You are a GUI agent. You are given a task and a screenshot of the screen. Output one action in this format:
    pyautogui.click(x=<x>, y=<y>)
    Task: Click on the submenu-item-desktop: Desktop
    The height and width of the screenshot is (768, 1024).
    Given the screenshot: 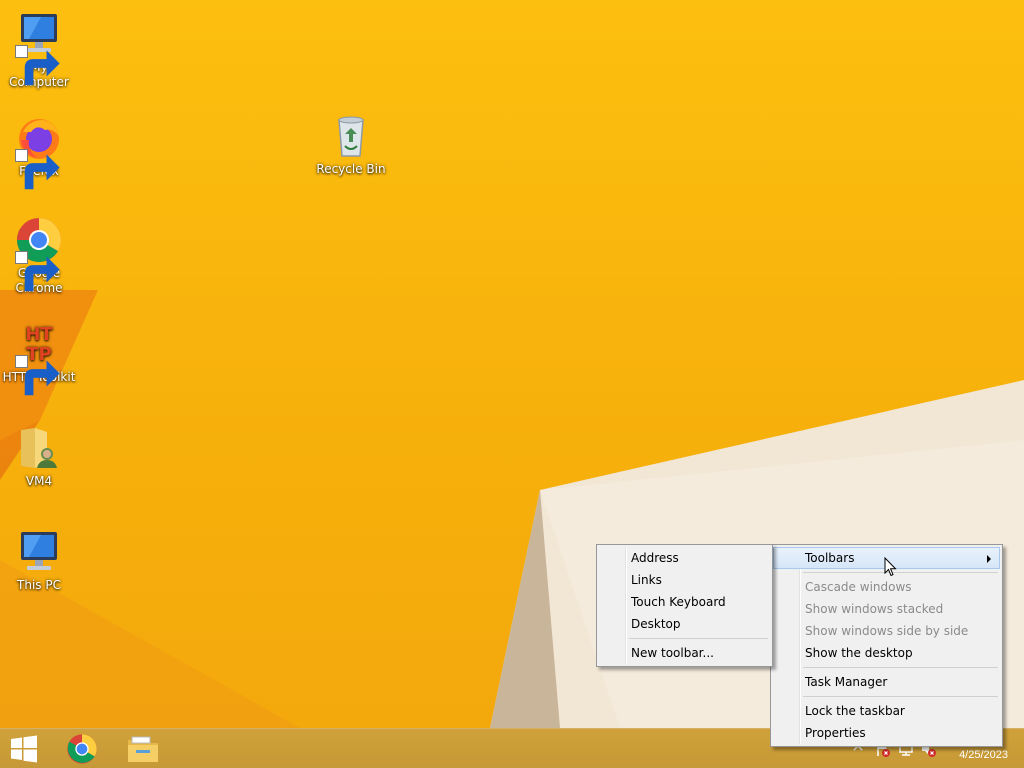 What is the action you would take?
    pyautogui.click(x=684, y=624)
    